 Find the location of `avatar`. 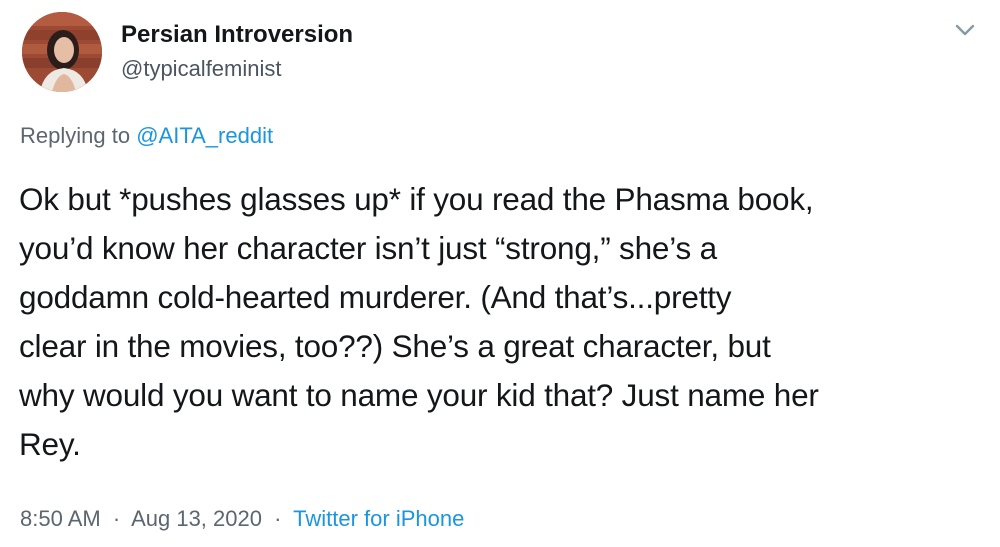

avatar is located at coordinates (62, 52).